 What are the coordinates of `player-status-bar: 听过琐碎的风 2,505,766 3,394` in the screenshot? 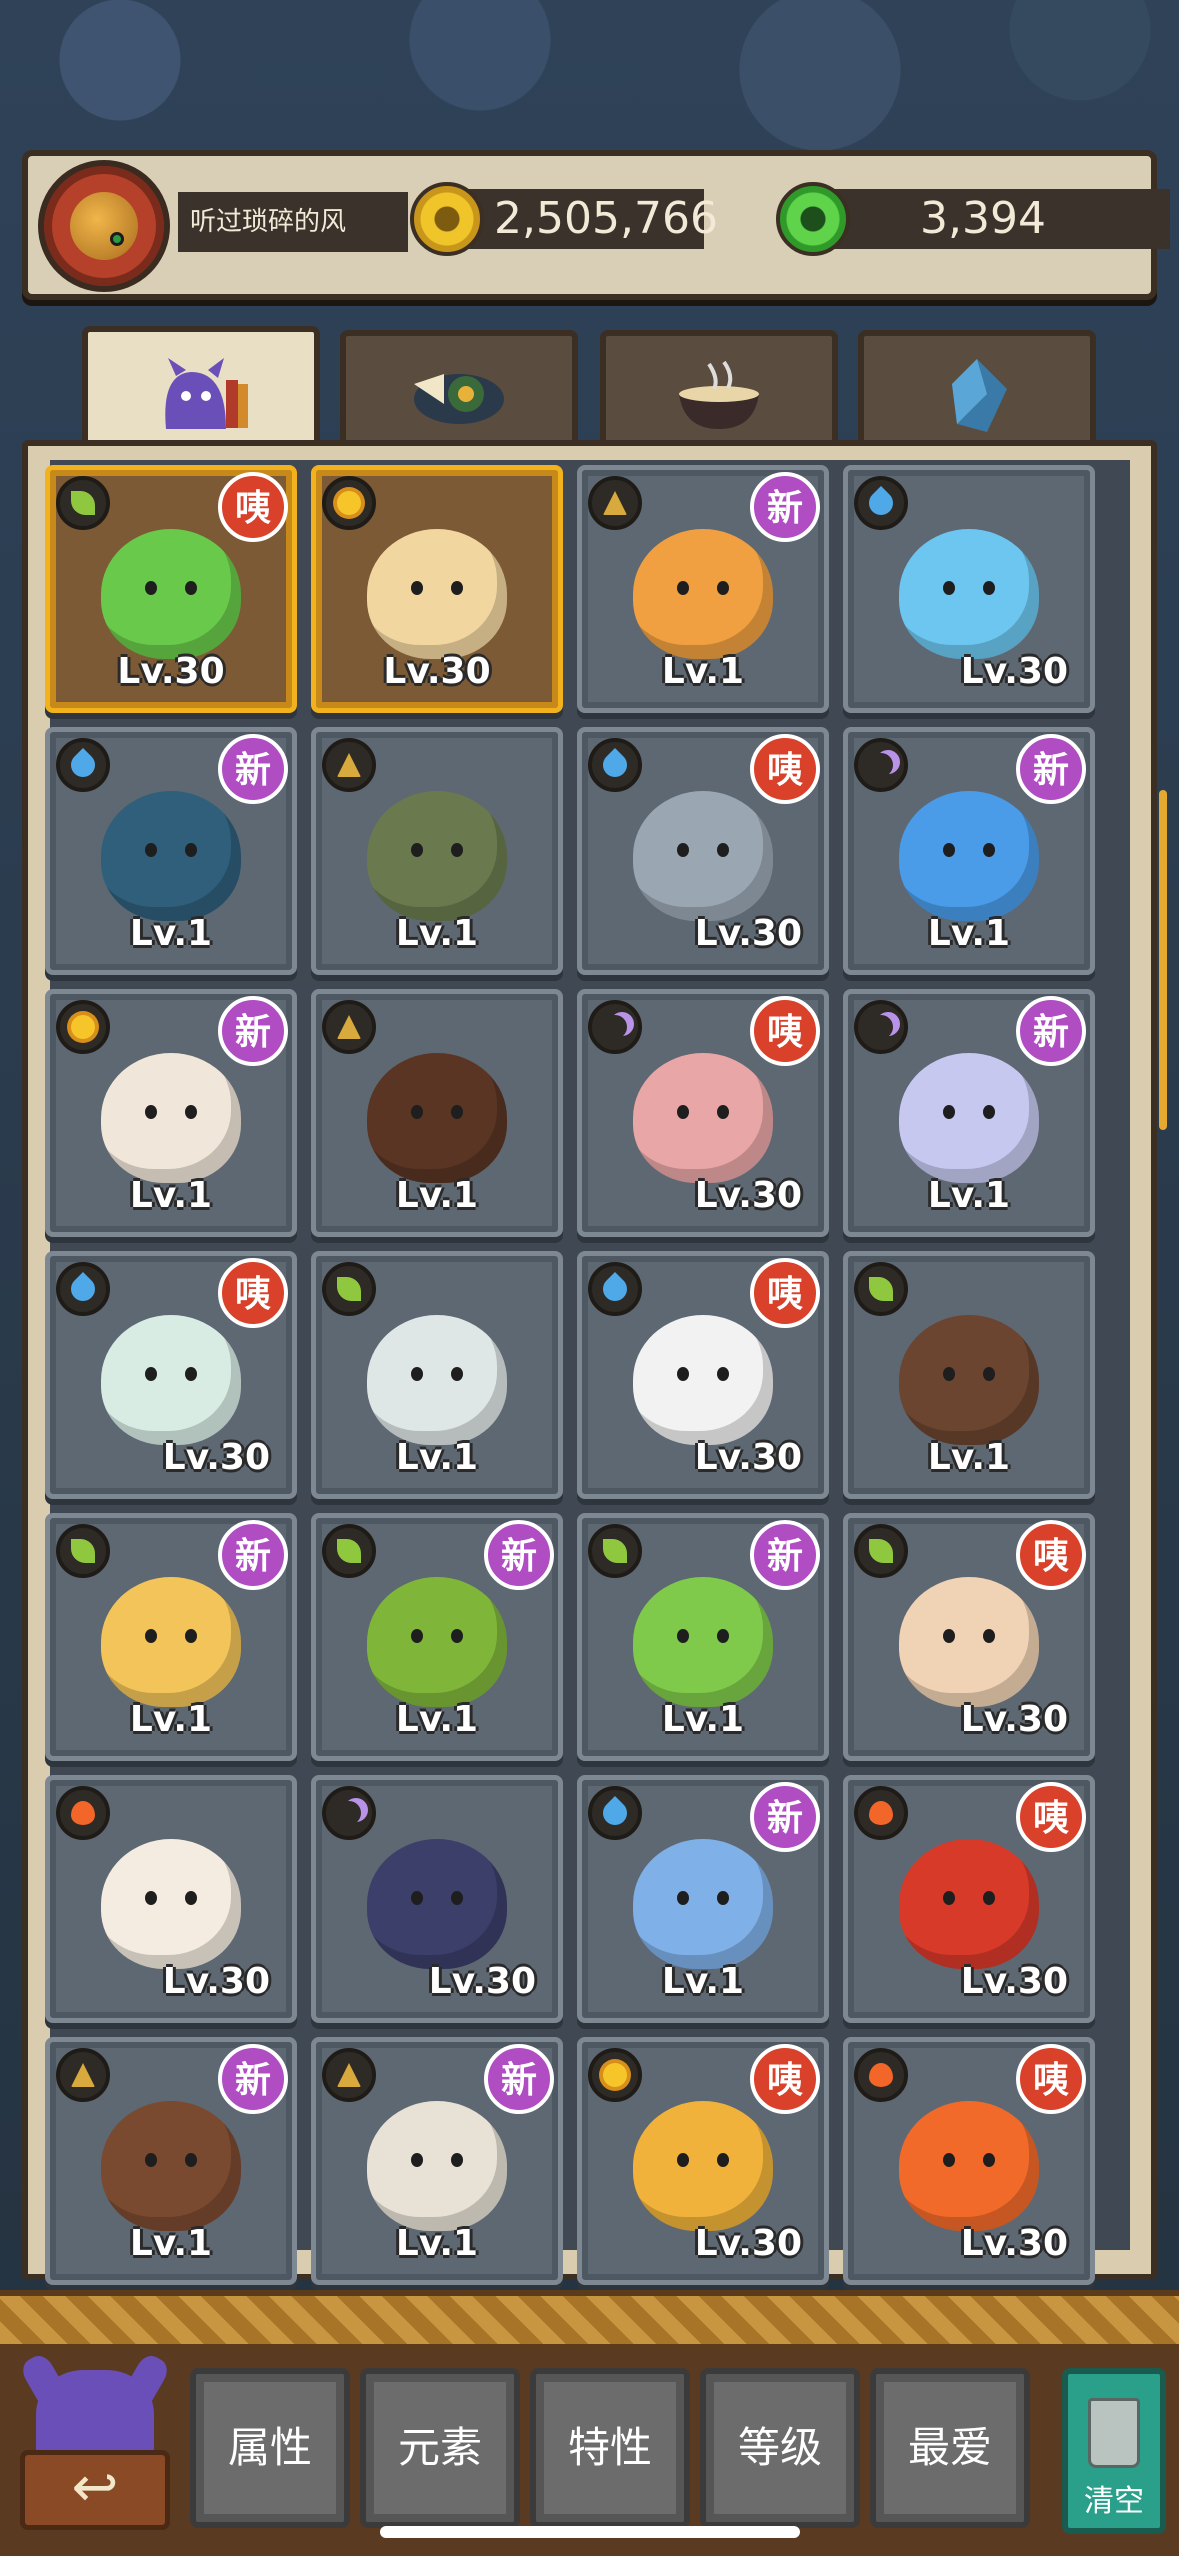 It's located at (596, 225).